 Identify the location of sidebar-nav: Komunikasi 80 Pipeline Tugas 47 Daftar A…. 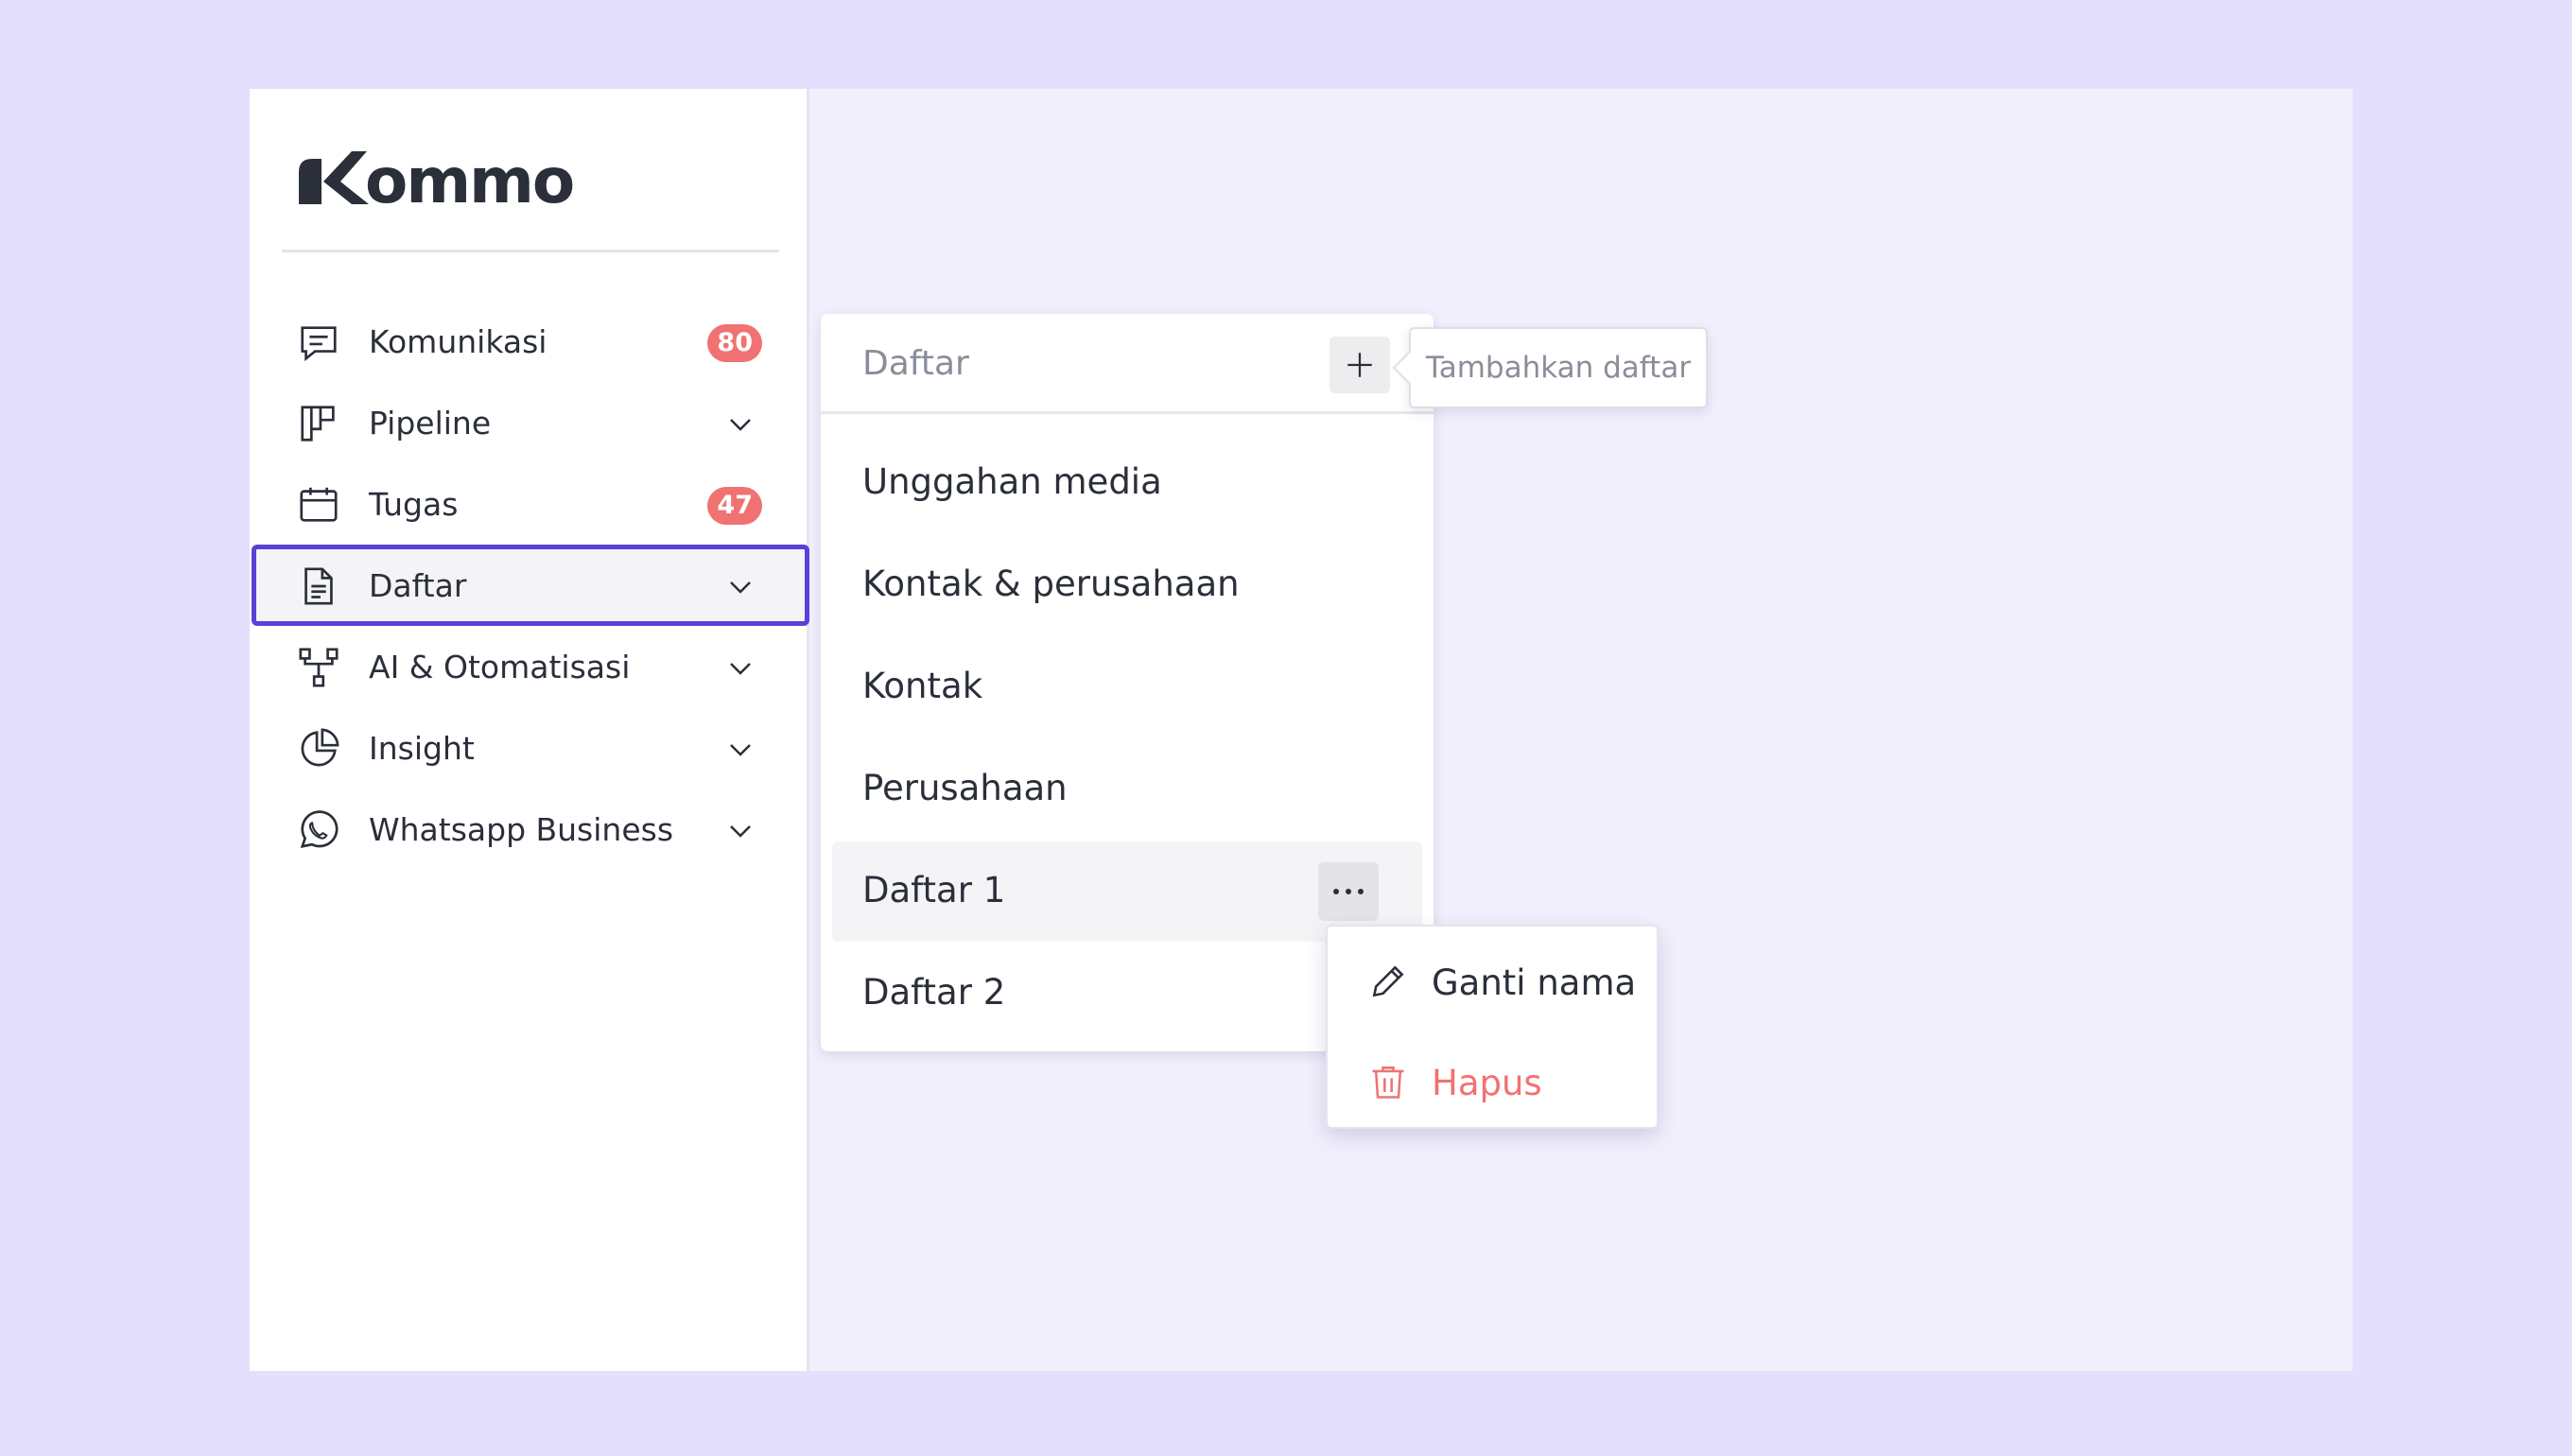
(529, 585).